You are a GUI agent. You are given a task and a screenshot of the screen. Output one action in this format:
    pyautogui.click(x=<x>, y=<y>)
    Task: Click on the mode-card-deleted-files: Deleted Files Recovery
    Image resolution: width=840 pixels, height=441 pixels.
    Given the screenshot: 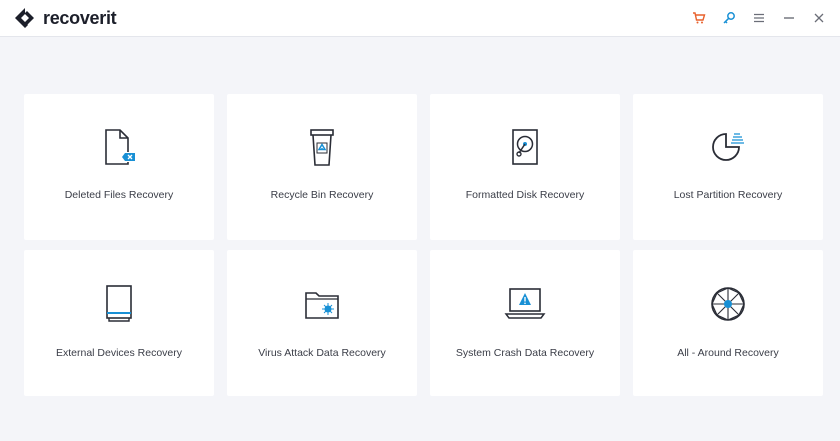 What is the action you would take?
    pyautogui.click(x=119, y=167)
    